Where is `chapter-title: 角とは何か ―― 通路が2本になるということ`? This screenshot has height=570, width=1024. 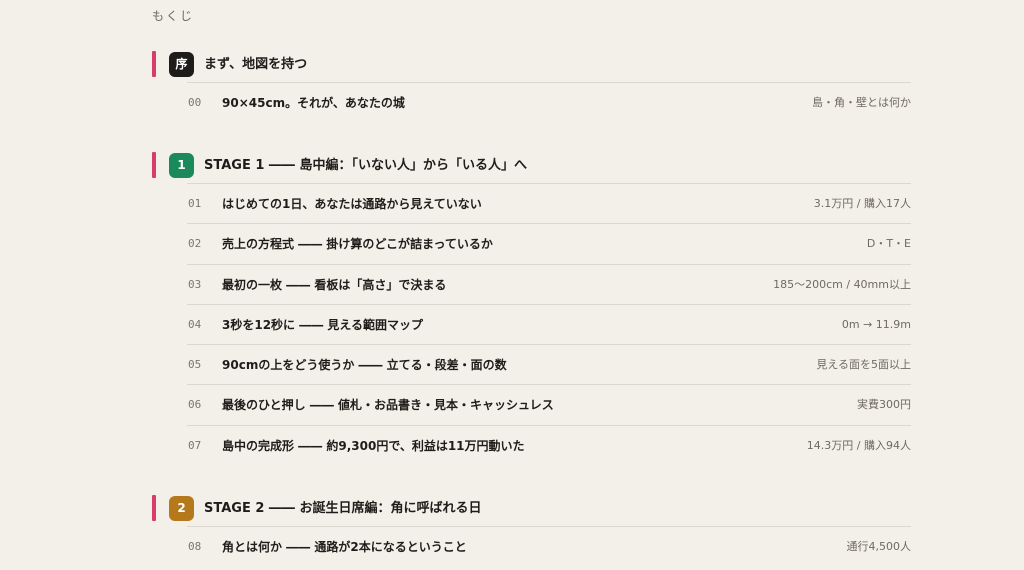
chapter-title: 角とは何か ―― 通路が2本になるということ is located at coordinates (344, 547).